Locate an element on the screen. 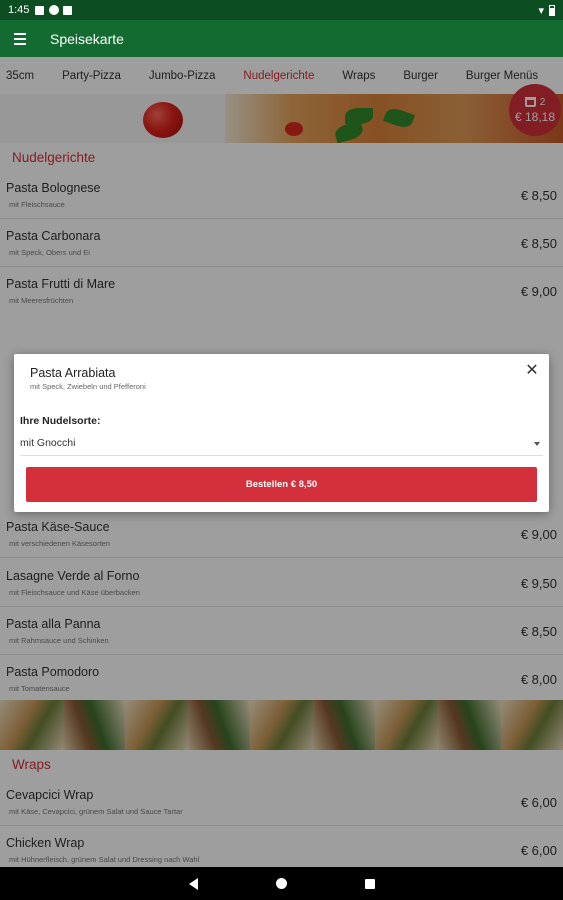 The width and height of the screenshot is (563, 900). battery-icon is located at coordinates (552, 10).